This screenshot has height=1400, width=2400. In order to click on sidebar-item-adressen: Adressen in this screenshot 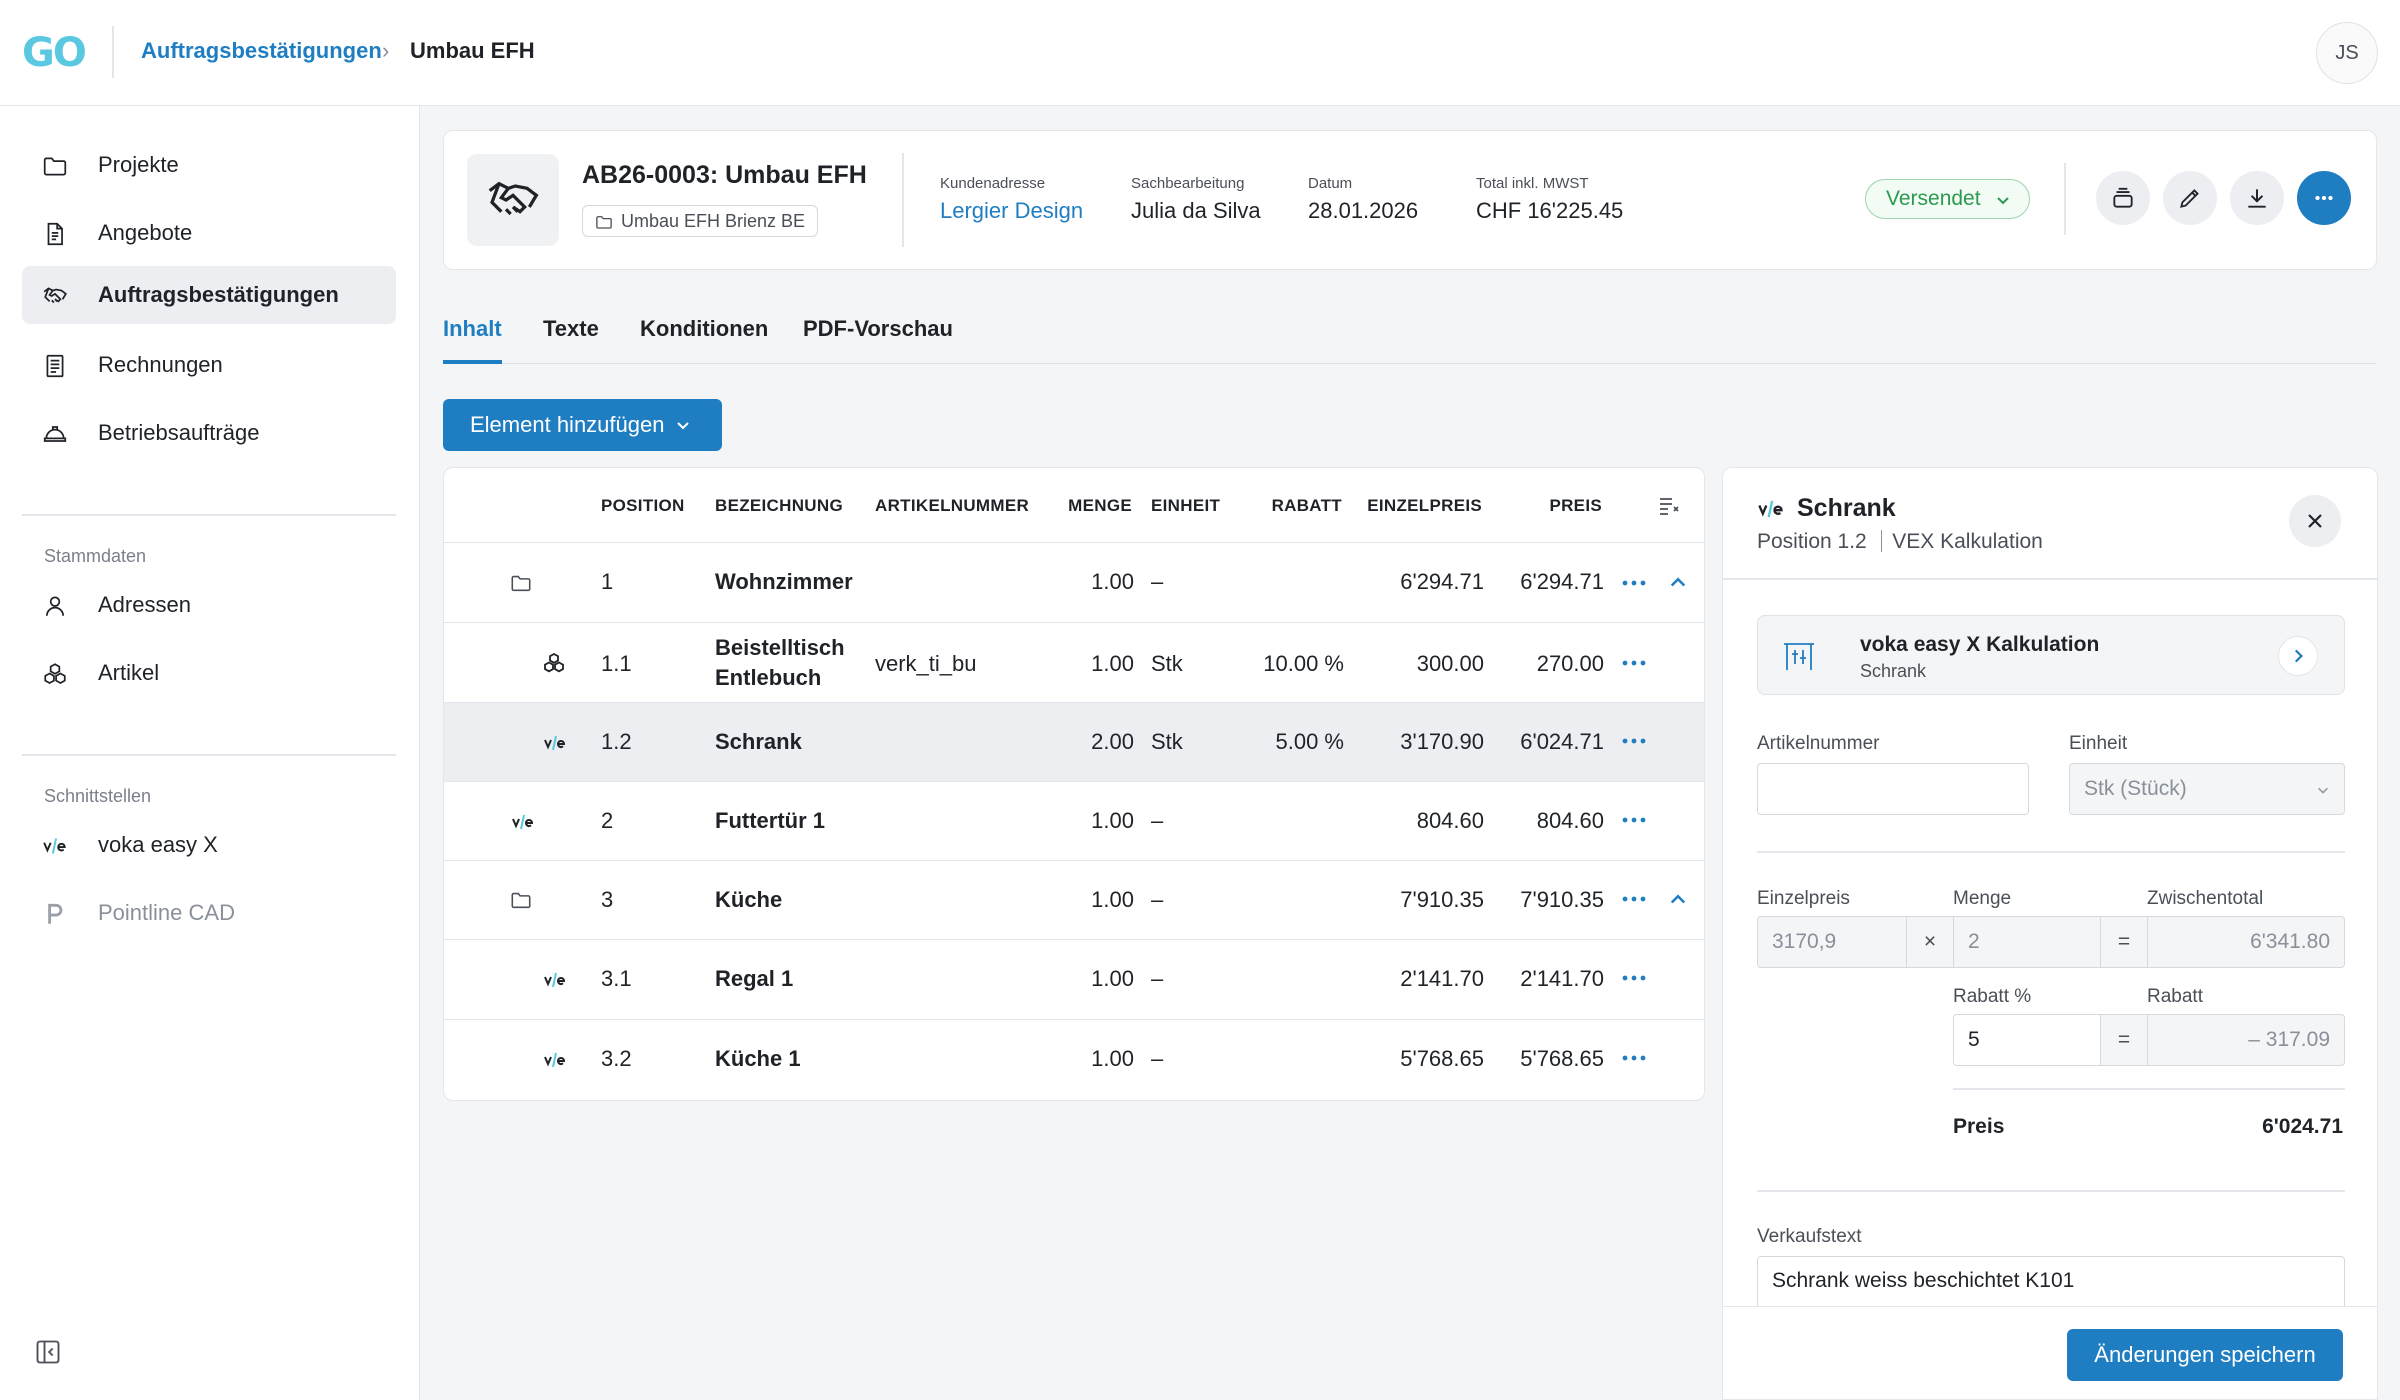, I will do `click(209, 605)`.